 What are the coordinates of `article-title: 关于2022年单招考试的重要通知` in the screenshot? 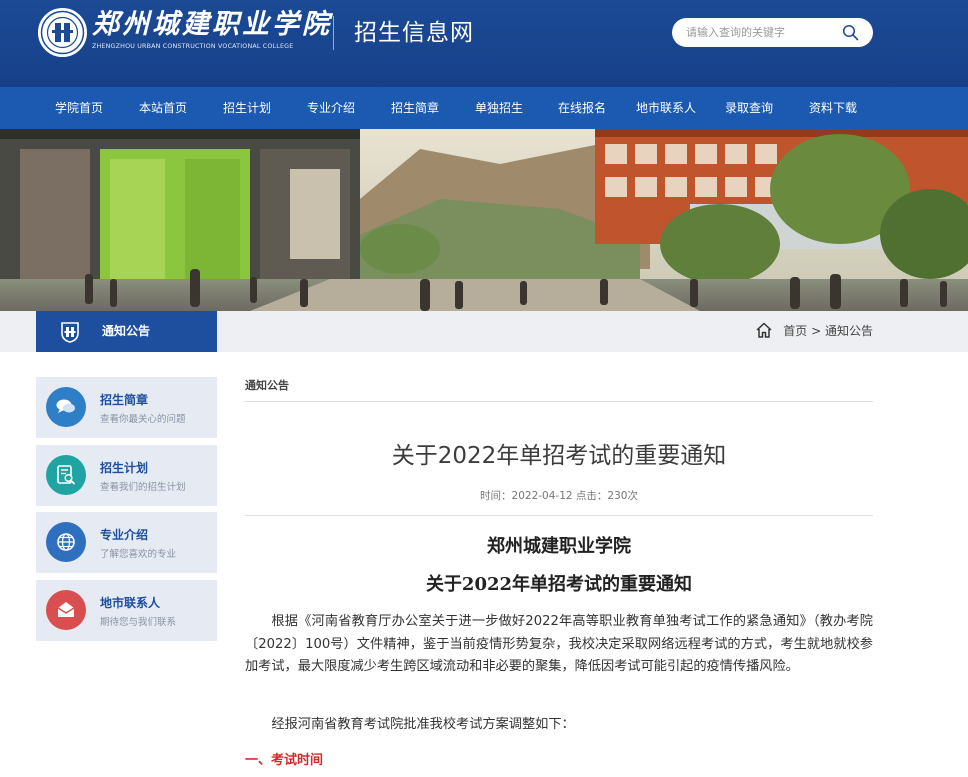 It's located at (559, 456).